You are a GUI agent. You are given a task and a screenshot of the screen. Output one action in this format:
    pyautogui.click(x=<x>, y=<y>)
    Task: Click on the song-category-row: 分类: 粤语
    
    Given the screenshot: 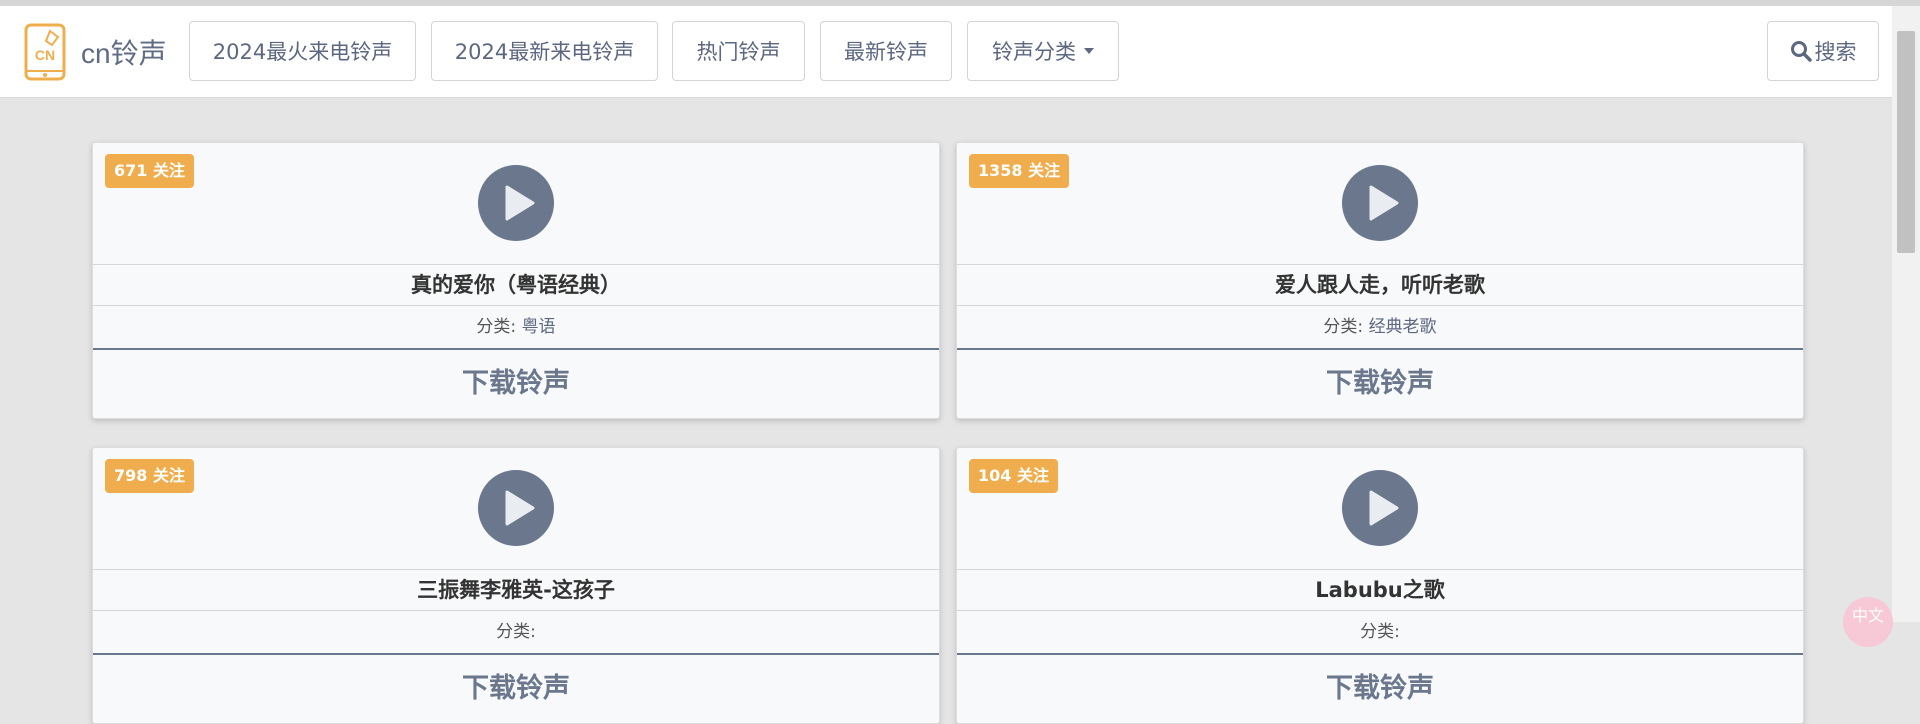 What is the action you would take?
    pyautogui.click(x=516, y=328)
    